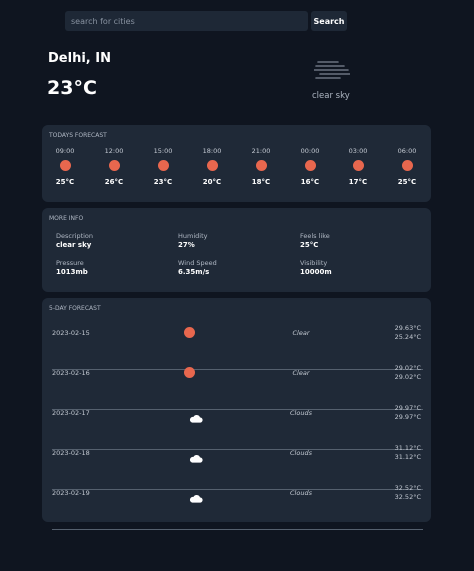 This screenshot has height=571, width=474. I want to click on hour-time: 12:00, so click(114, 151).